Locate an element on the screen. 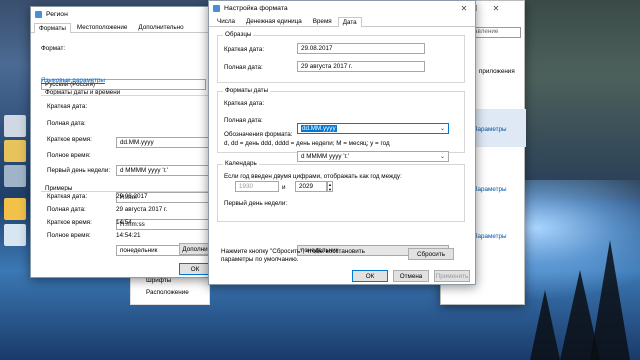 The width and height of the screenshot is (640, 360). short-date-format-label: Краткая дата: is located at coordinates (244, 103).